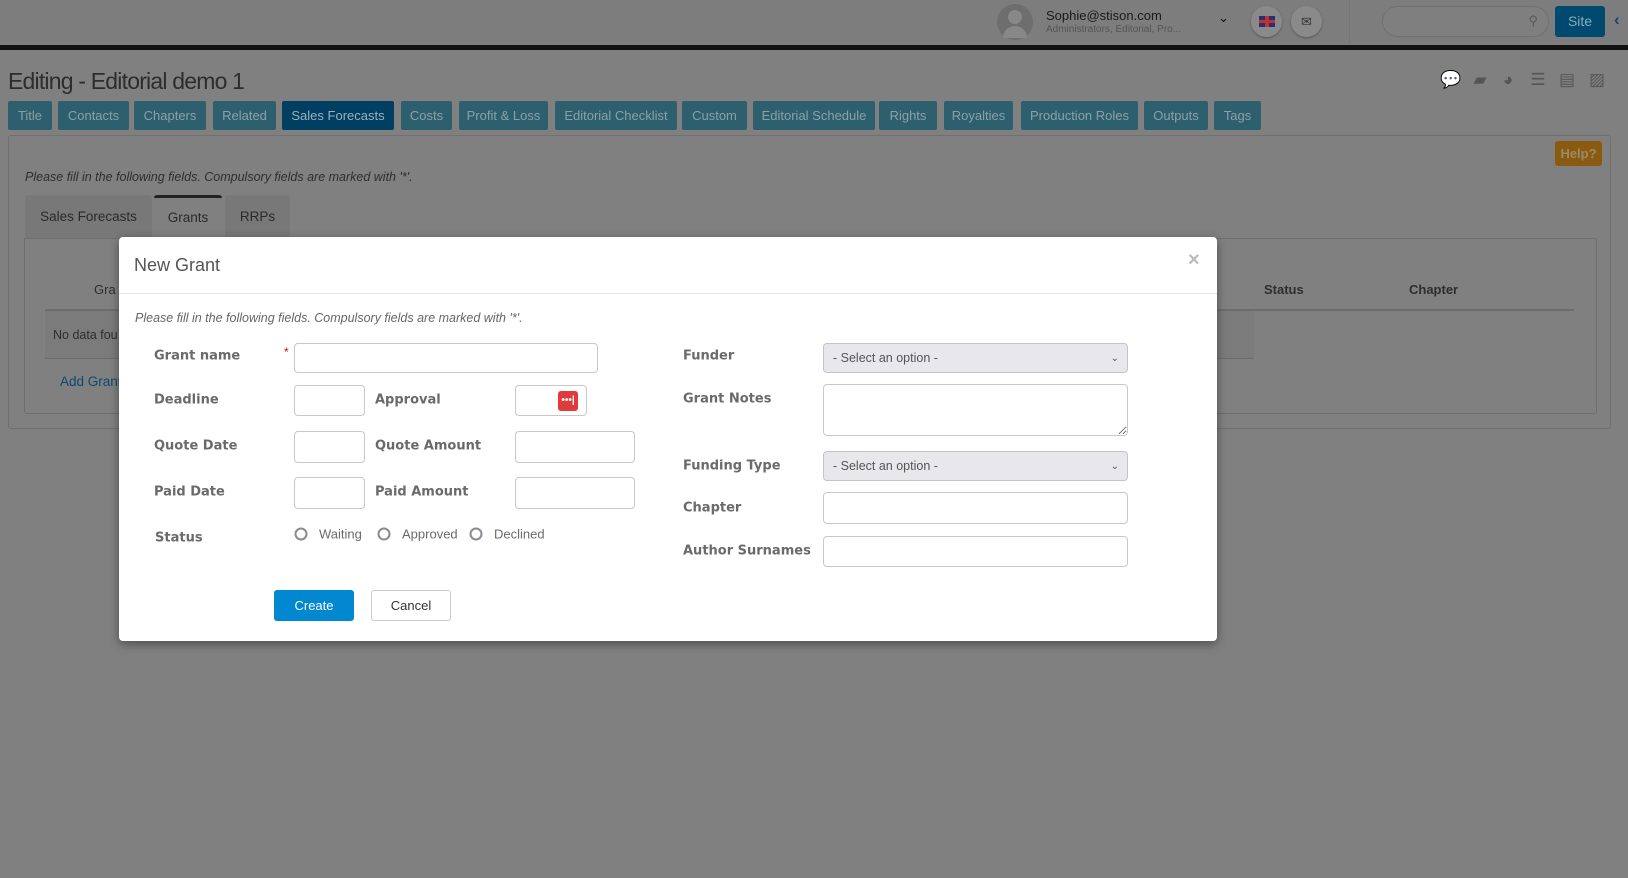 The width and height of the screenshot is (1628, 878). What do you see at coordinates (1617, 20) in the screenshot?
I see `sidebar-toggle-icon: ‹` at bounding box center [1617, 20].